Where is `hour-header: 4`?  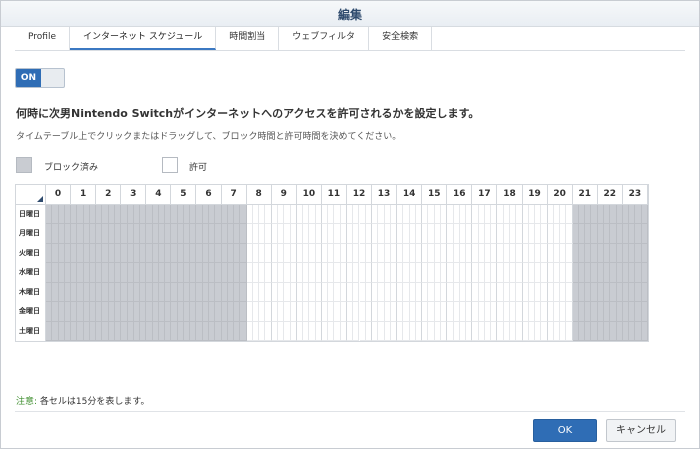 hour-header: 4 is located at coordinates (159, 195).